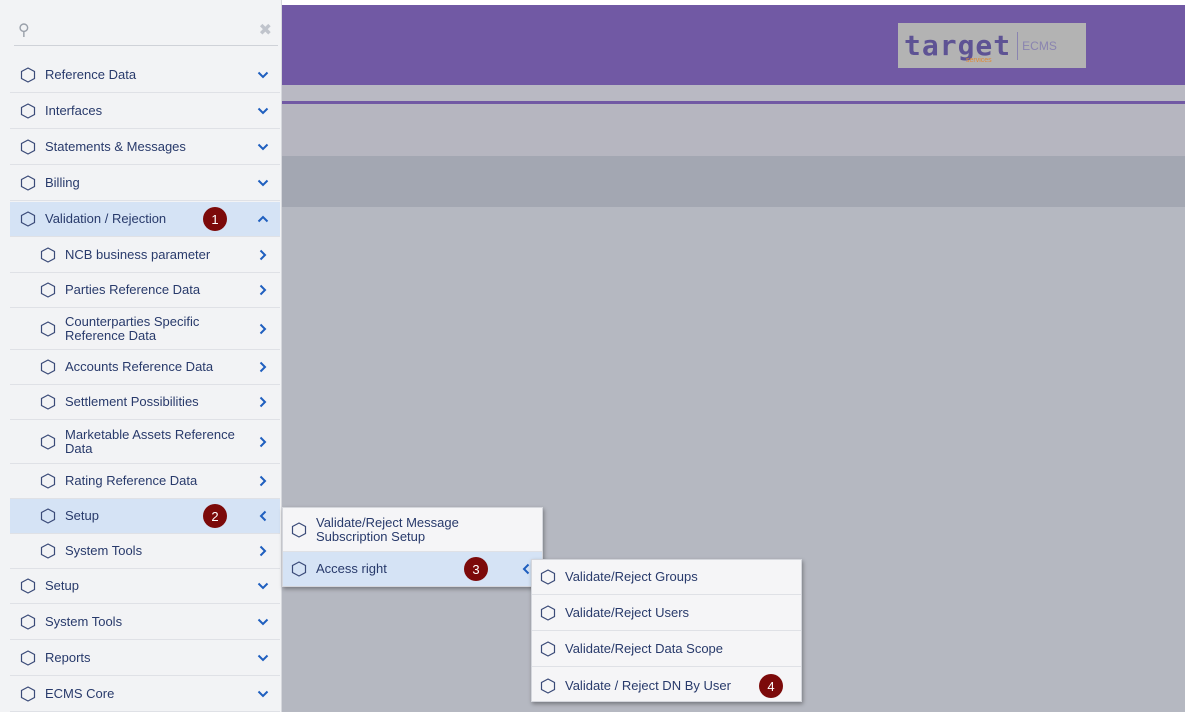 The height and width of the screenshot is (712, 1185). I want to click on menu-item-label: Counterparties Specific Reference Data, so click(132, 328).